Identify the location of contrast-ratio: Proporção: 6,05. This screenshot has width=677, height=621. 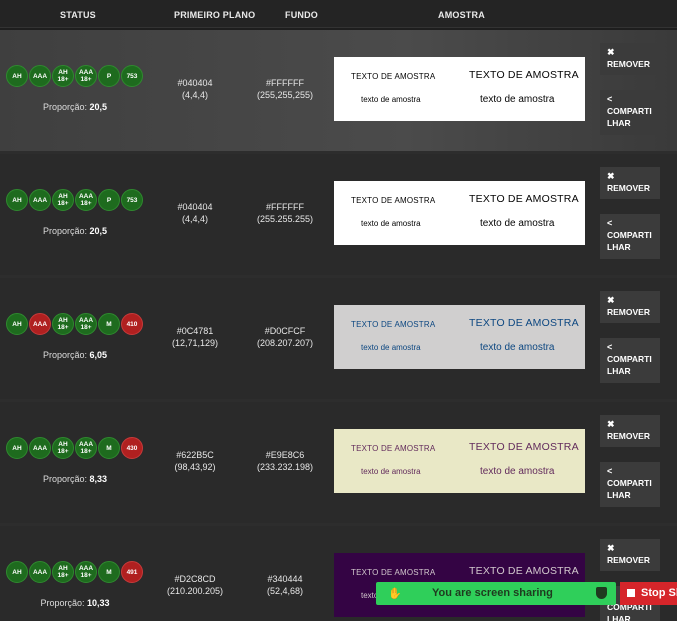
(75, 355).